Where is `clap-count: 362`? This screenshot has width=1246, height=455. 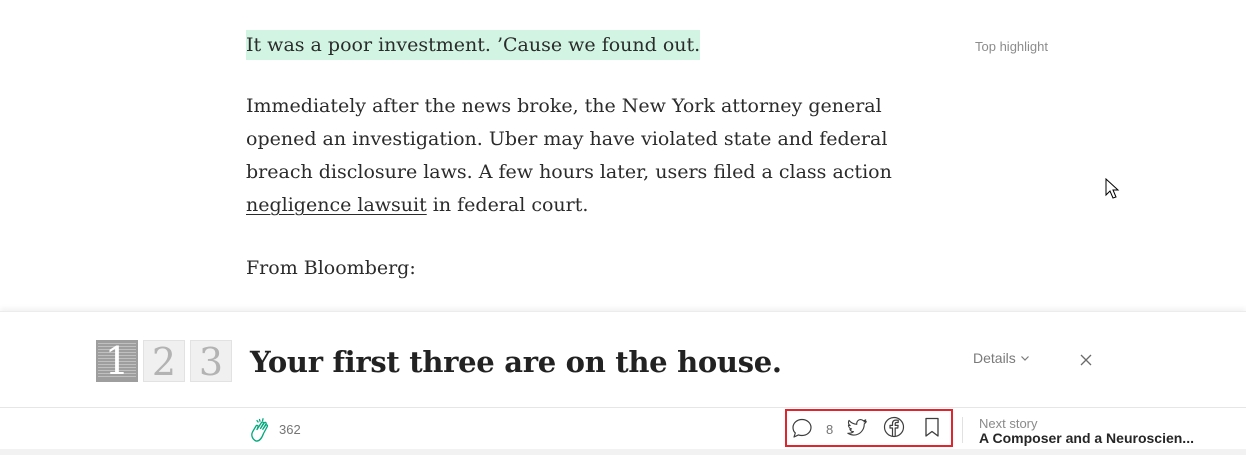
clap-count: 362 is located at coordinates (290, 429).